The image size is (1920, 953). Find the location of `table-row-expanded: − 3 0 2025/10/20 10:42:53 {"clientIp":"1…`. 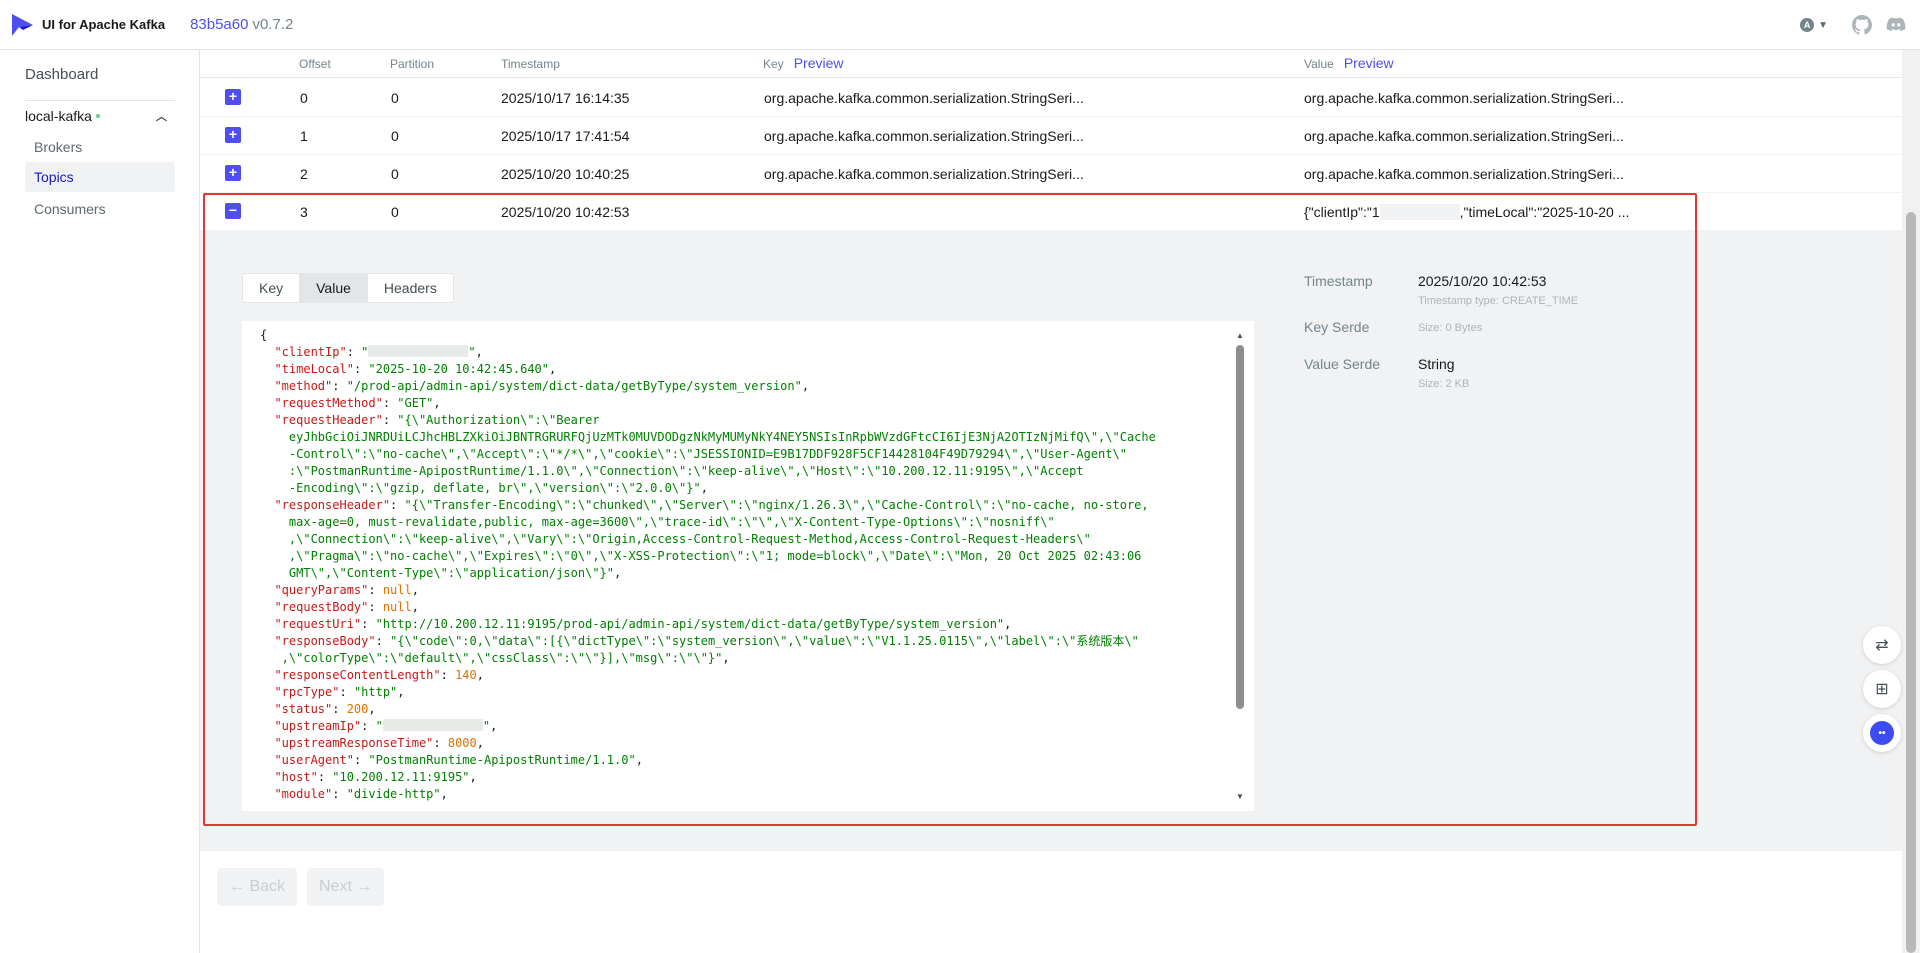

table-row-expanded: − 3 0 2025/10/20 10:42:53 {"clientIp":"1… is located at coordinates (1051, 212).